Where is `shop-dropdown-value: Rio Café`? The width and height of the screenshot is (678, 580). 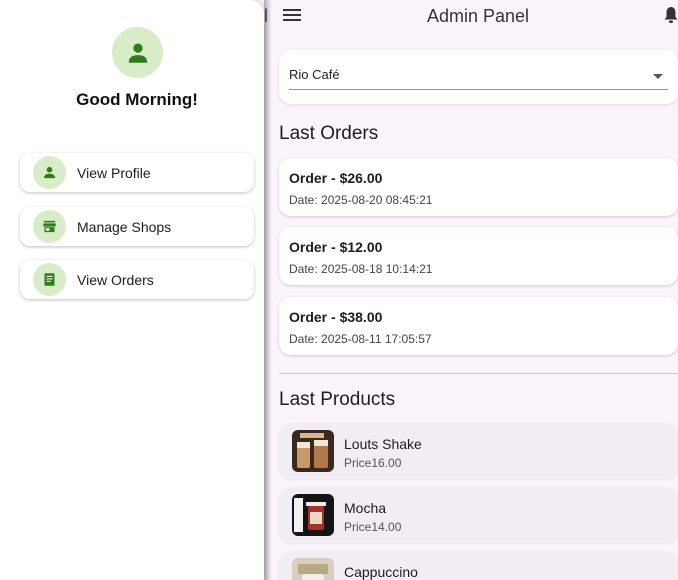 shop-dropdown-value: Rio Café is located at coordinates (314, 74).